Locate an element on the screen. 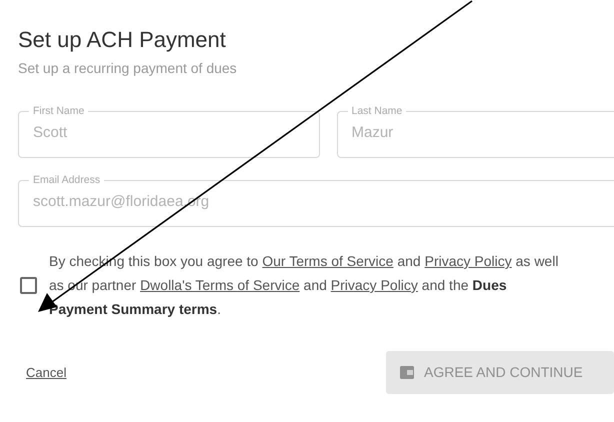 The height and width of the screenshot is (422, 614). field-value: Mazur is located at coordinates (373, 133).